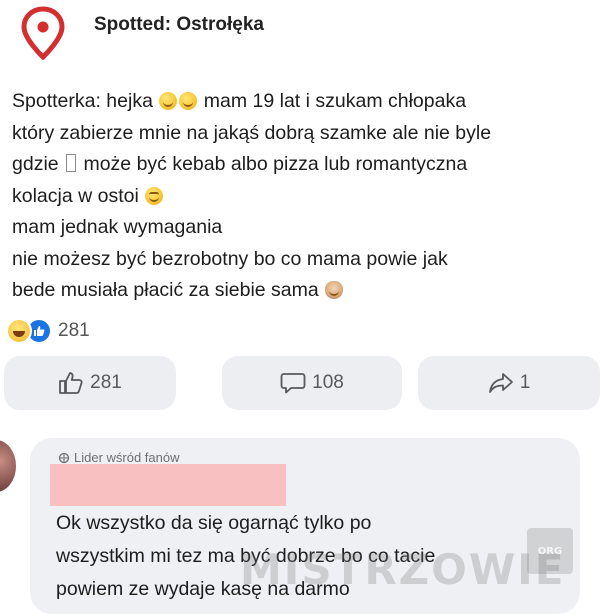 The height and width of the screenshot is (614, 600). Describe the element at coordinates (19, 331) in the screenshot. I see `haha-icon` at that location.